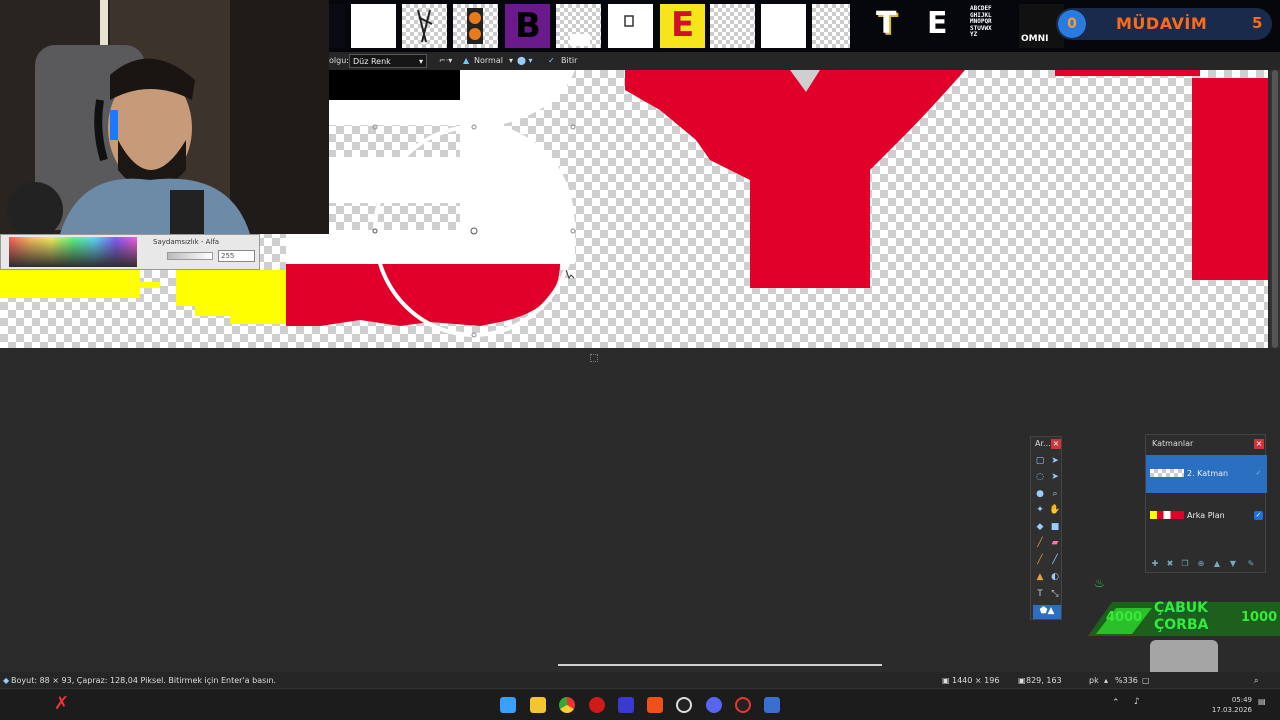 The height and width of the screenshot is (720, 1280). I want to click on blend-mode-select: Normal, so click(488, 60).